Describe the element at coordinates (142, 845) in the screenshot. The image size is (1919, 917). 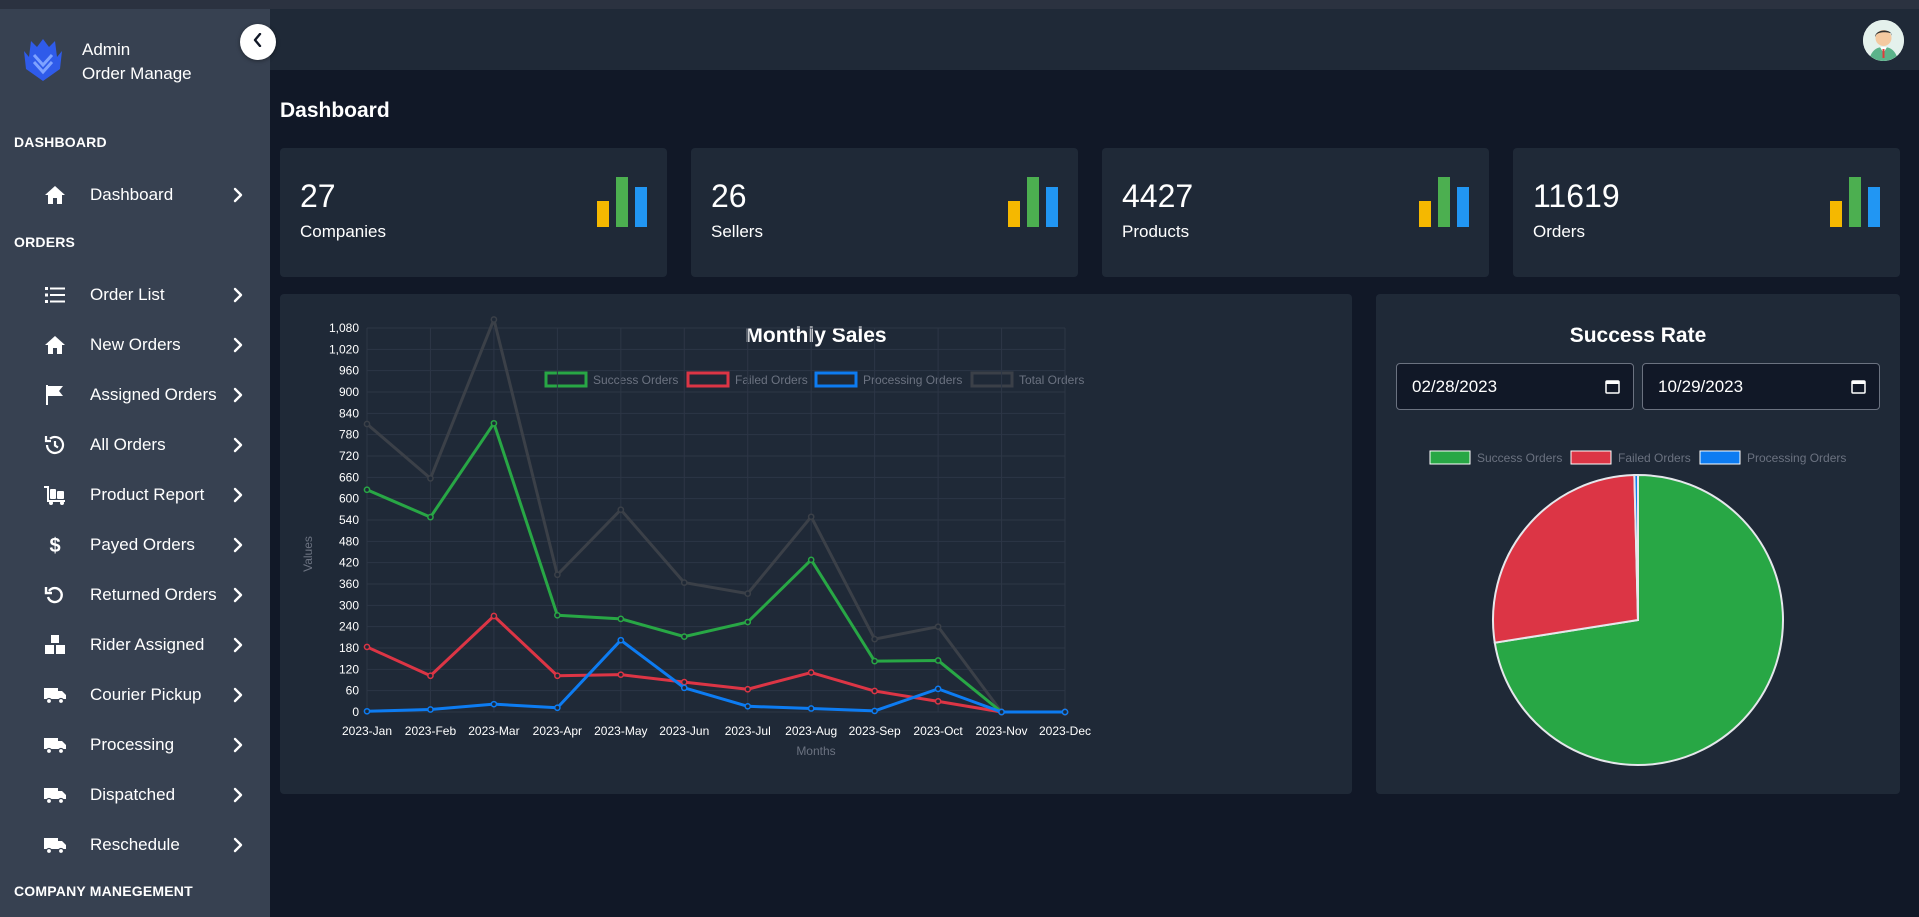
I see `sidebar-item-reschedule: Reschedule` at that location.